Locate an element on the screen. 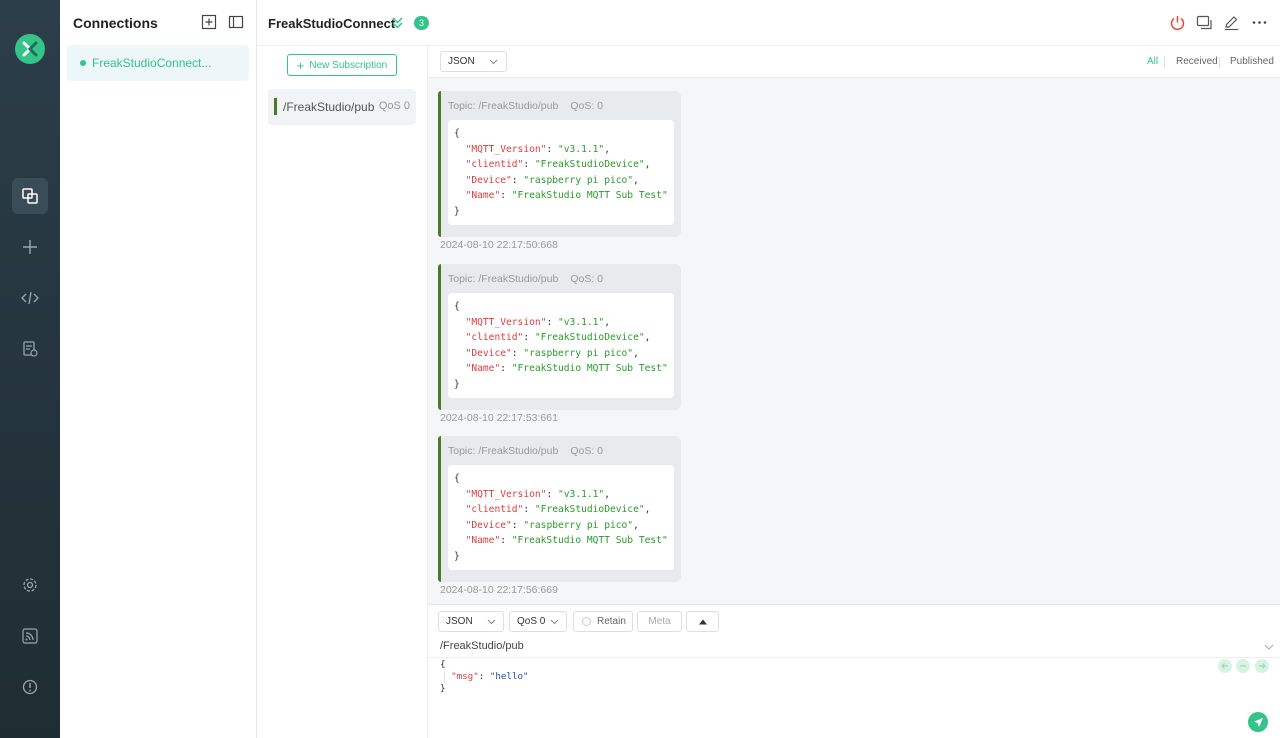 This screenshot has width=1280, height=738. publish-format-value: JSON is located at coordinates (459, 621).